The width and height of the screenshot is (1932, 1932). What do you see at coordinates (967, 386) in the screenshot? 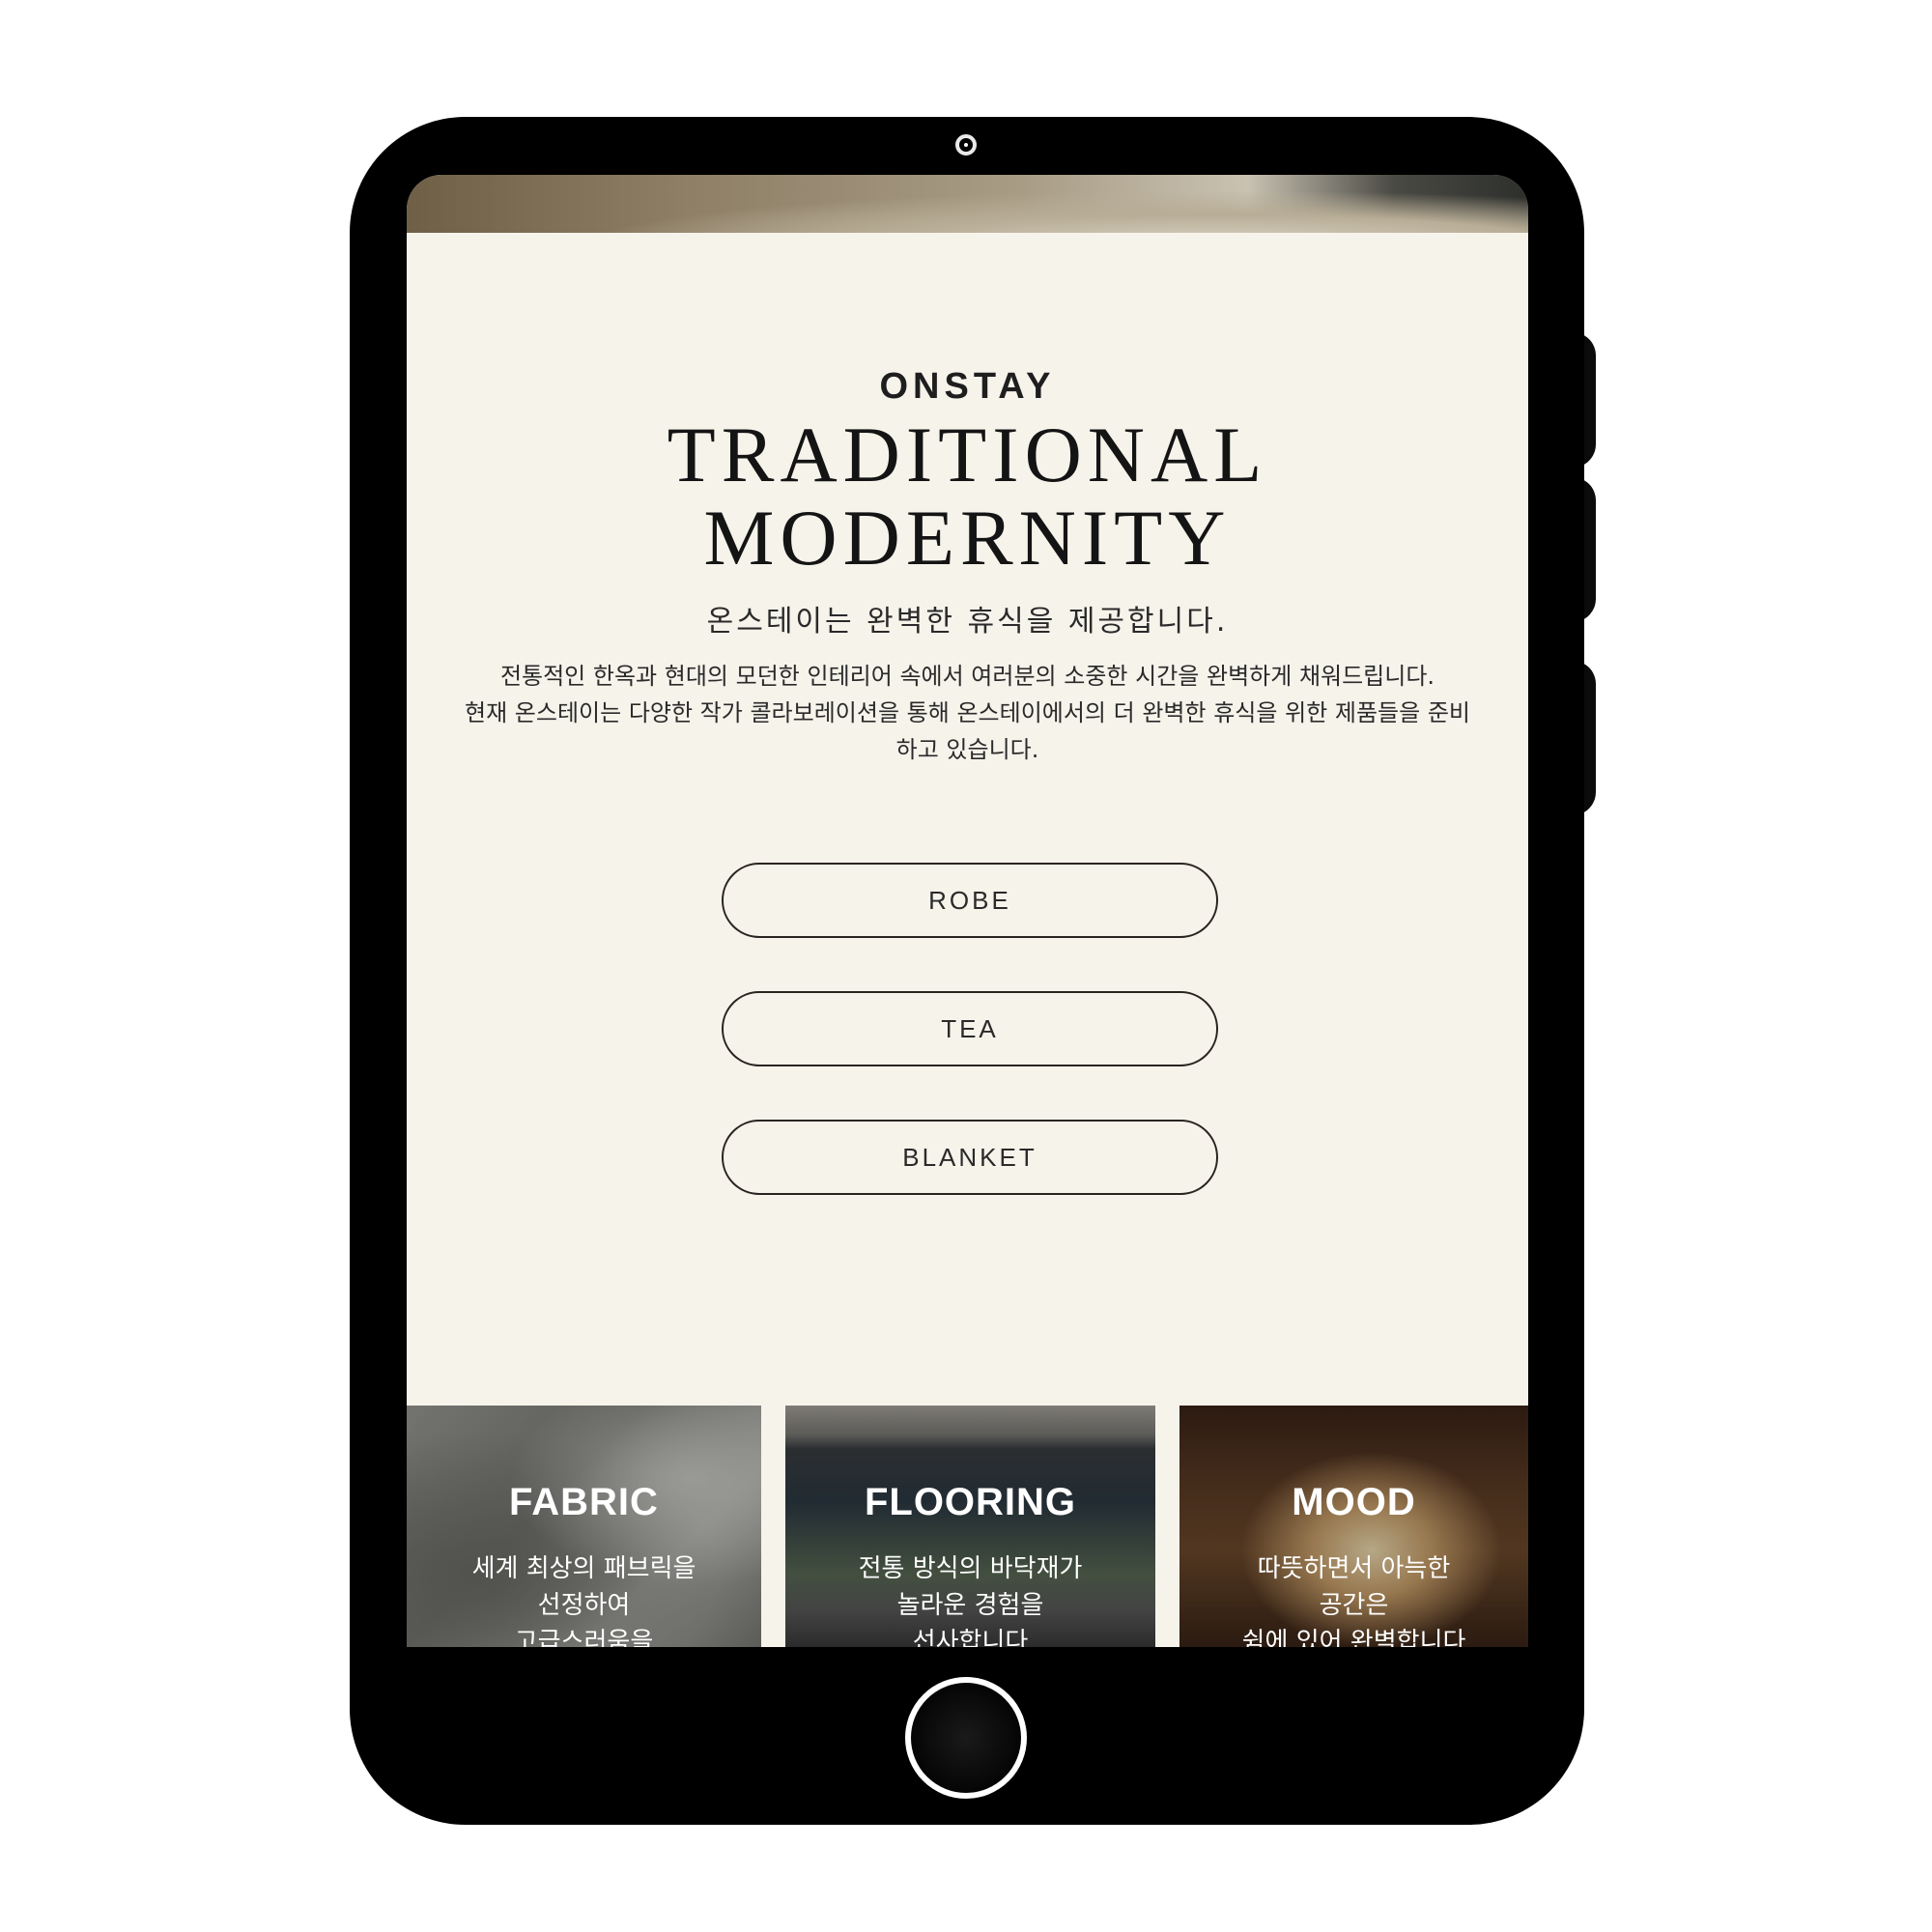
I see `brand-label: ONSTAY` at bounding box center [967, 386].